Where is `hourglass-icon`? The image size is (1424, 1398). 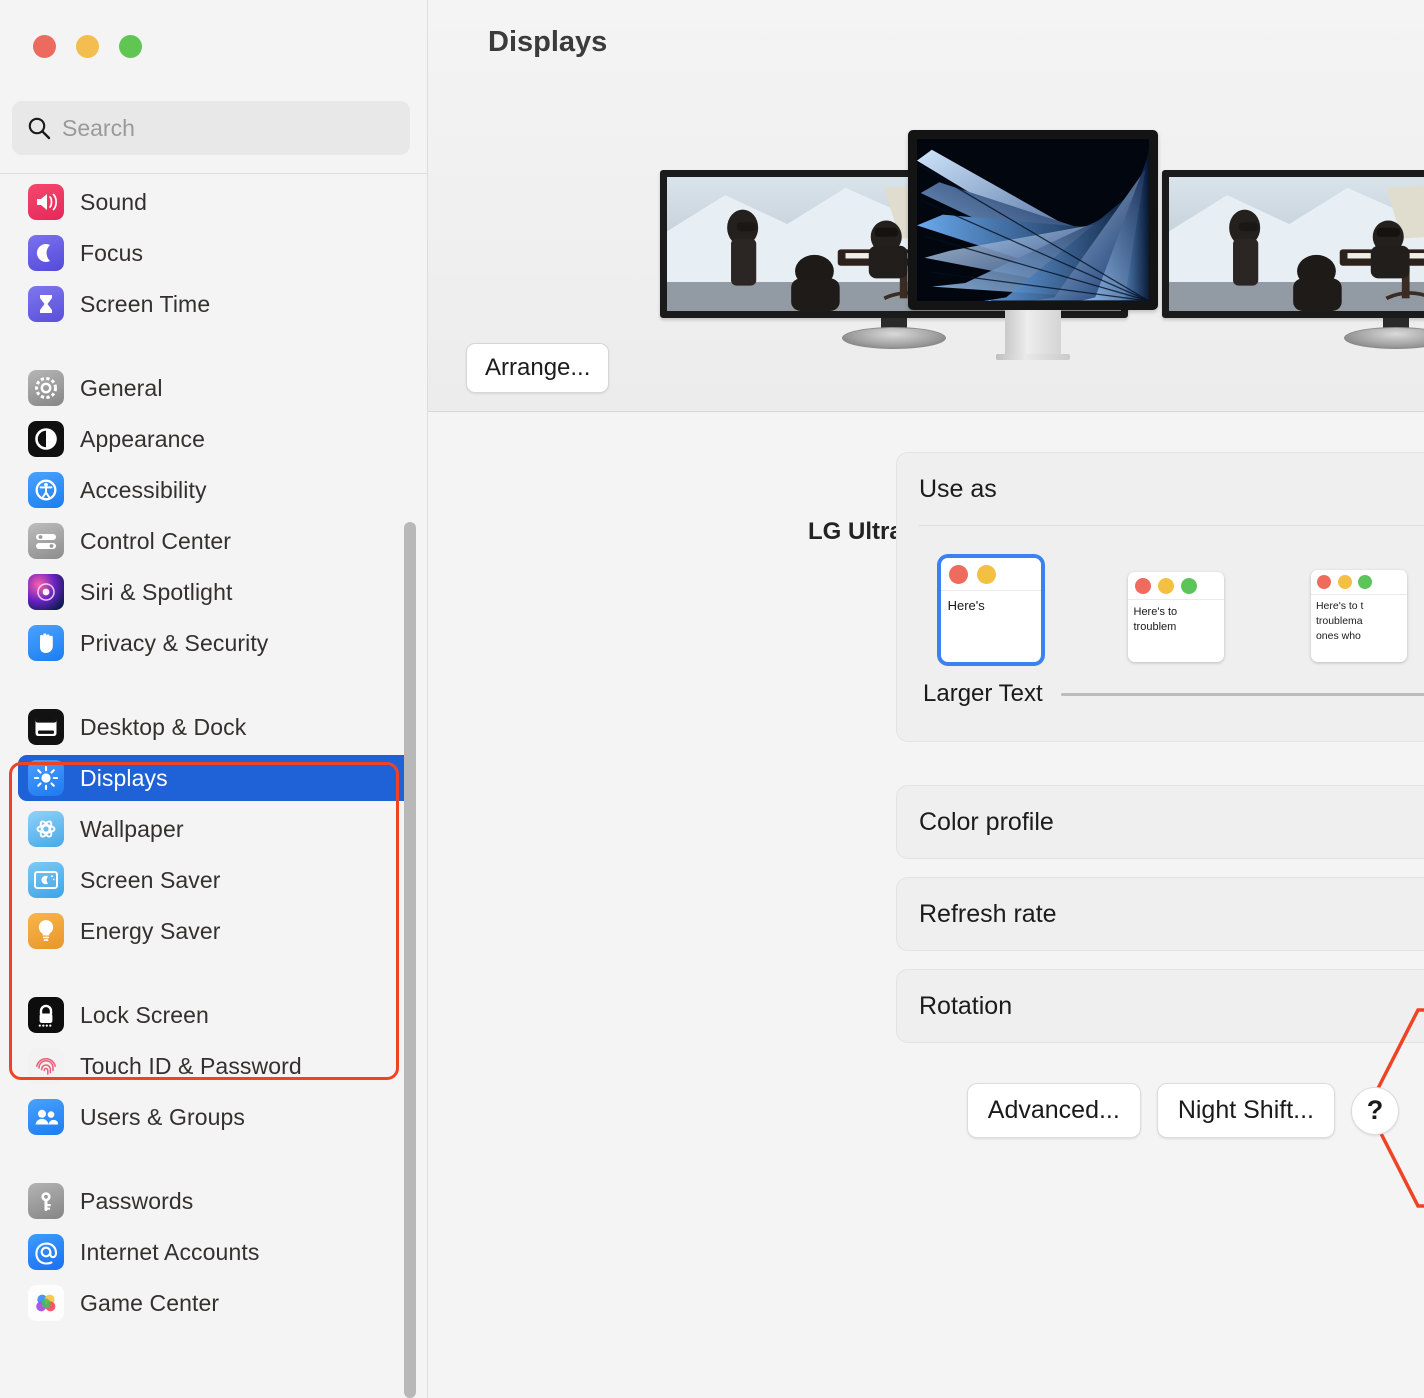 hourglass-icon is located at coordinates (46, 304).